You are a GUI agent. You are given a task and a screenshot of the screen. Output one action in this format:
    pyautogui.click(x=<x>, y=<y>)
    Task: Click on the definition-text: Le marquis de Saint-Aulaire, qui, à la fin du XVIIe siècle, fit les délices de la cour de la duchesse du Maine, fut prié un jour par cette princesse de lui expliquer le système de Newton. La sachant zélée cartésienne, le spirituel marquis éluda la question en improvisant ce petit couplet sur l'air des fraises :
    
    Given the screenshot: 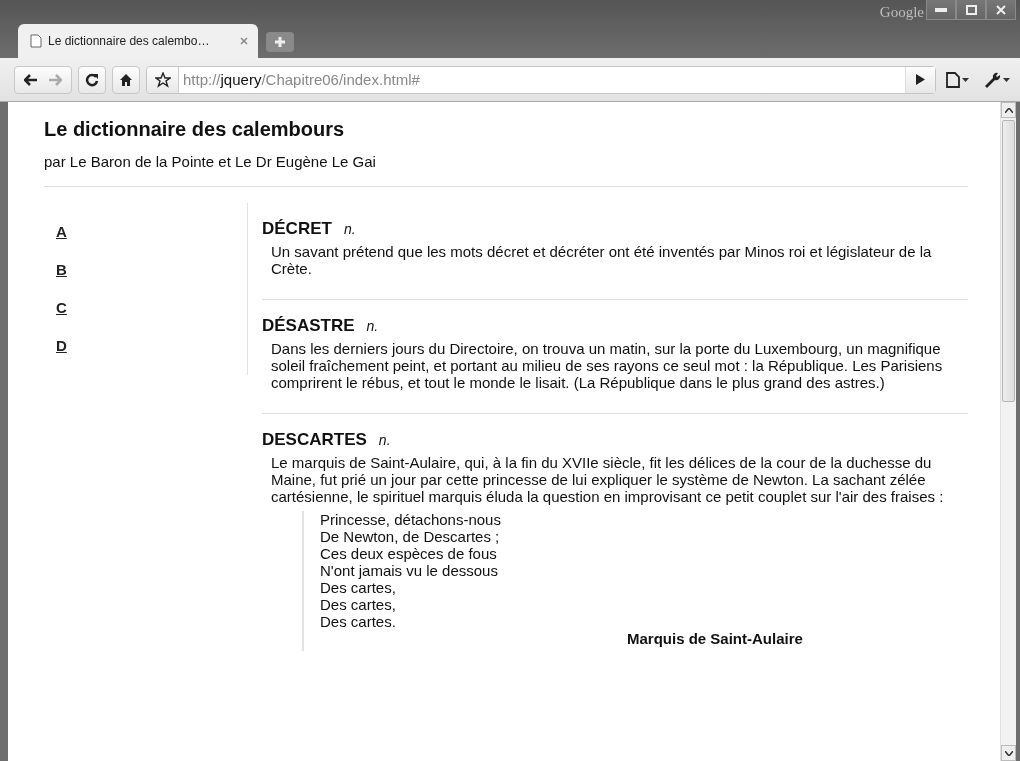 What is the action you would take?
    pyautogui.click(x=608, y=479)
    